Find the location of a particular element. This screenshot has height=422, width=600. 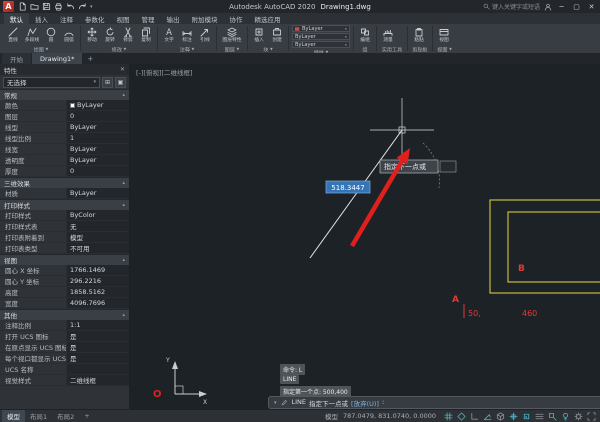

ribbon-button-create-block: 创建 is located at coordinates (277, 35).